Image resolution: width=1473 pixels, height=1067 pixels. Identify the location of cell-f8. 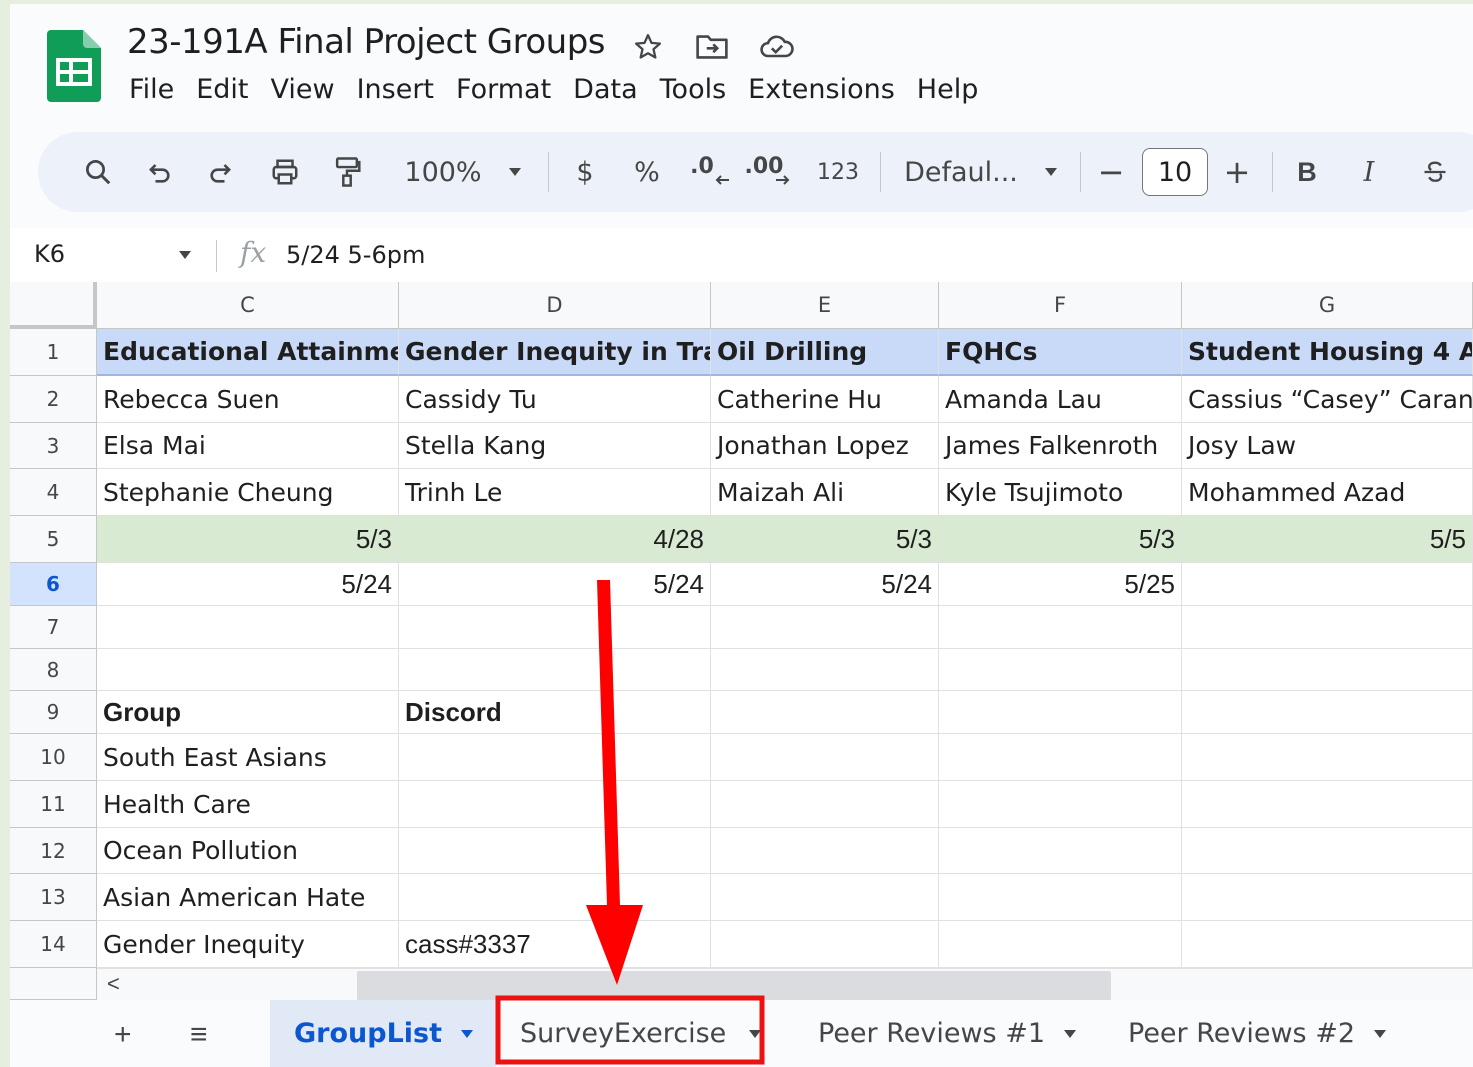
(1060, 670).